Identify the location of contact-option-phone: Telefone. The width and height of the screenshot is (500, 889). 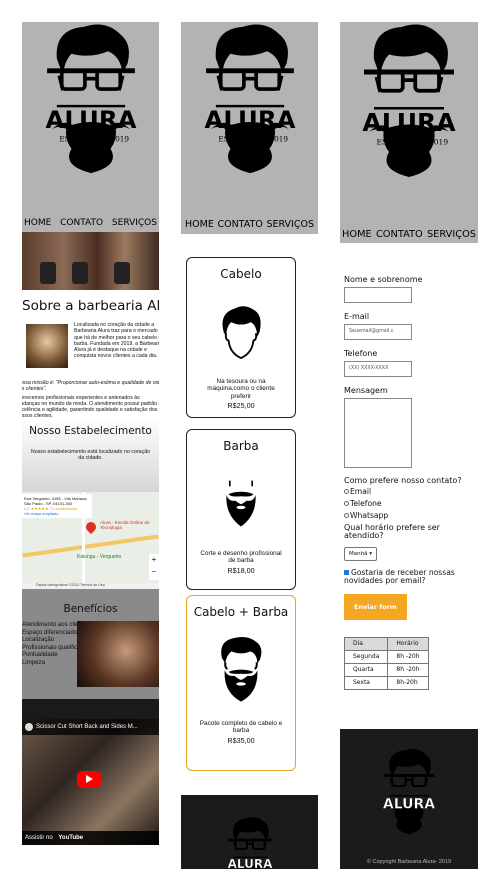
(411, 504).